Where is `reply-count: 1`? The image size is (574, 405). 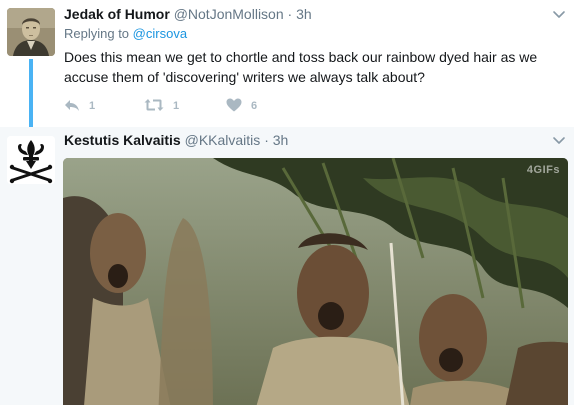 reply-count: 1 is located at coordinates (92, 106).